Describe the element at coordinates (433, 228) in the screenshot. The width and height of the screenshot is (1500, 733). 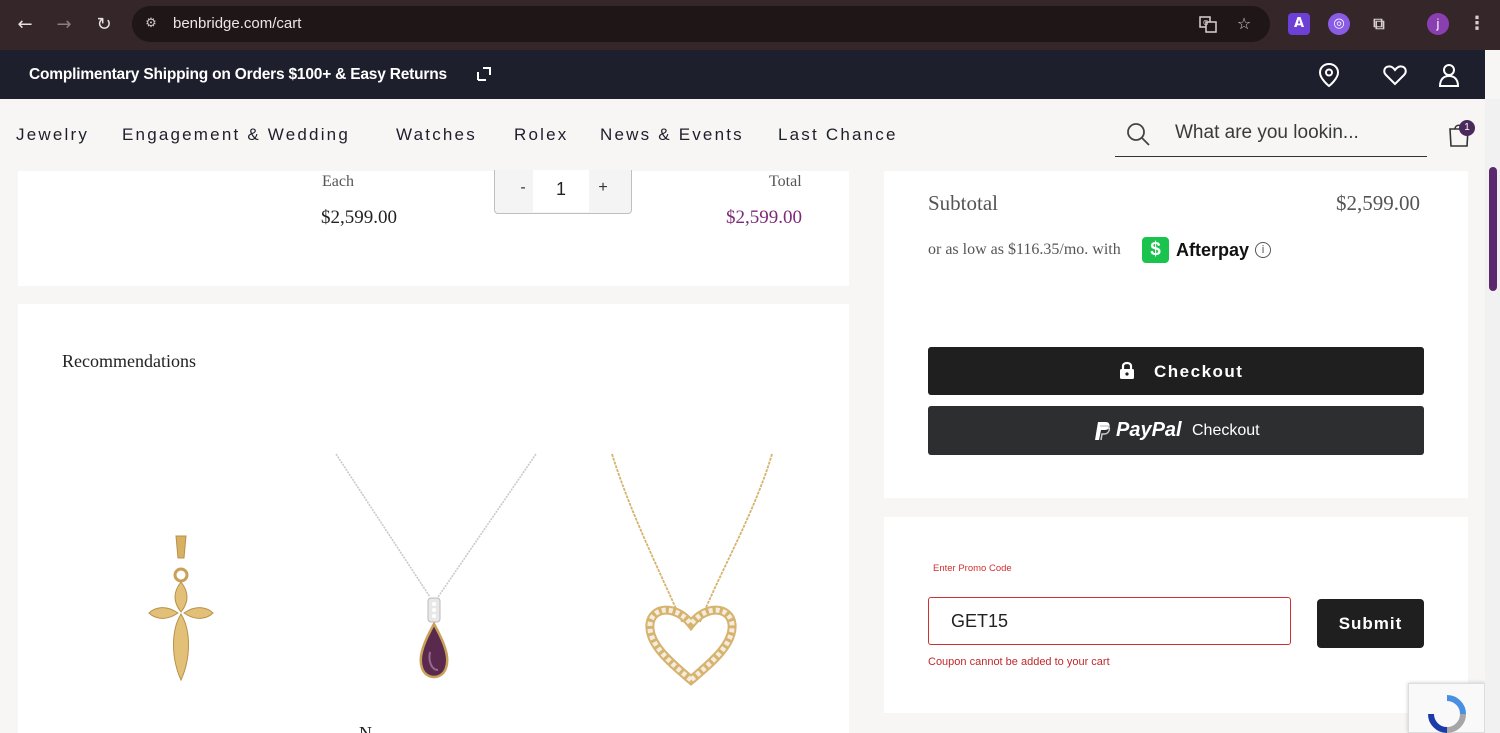
I see `cart-item-card` at that location.